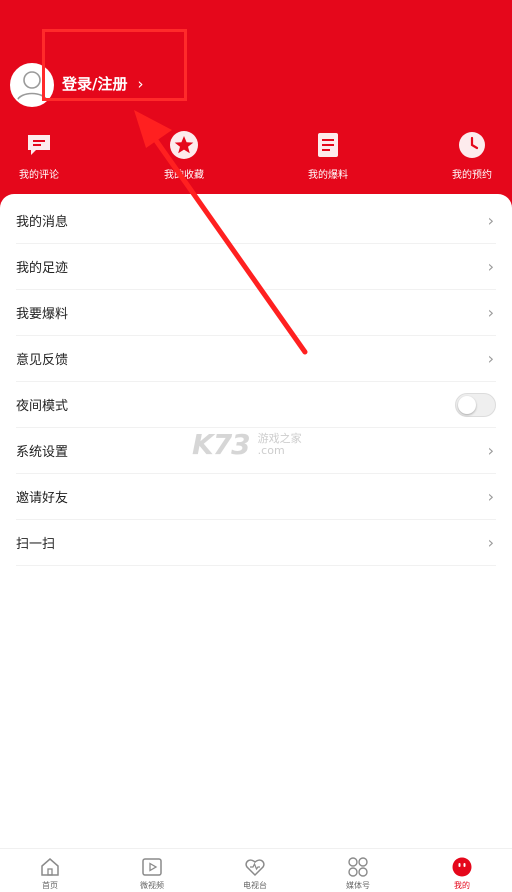 This screenshot has width=512, height=892. Describe the element at coordinates (462, 885) in the screenshot. I see `tab-label: 我的` at that location.